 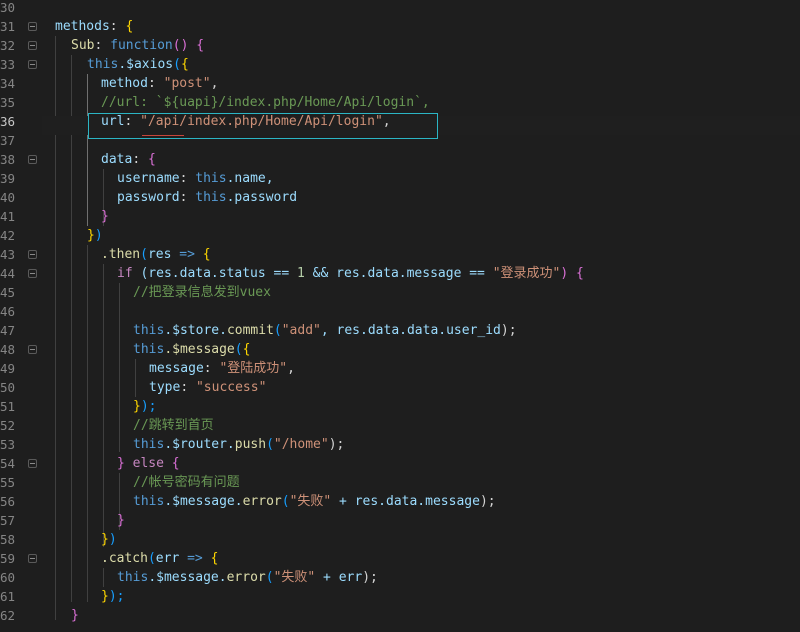 I want to click on code-line: username: this.name,, so click(x=195, y=178).